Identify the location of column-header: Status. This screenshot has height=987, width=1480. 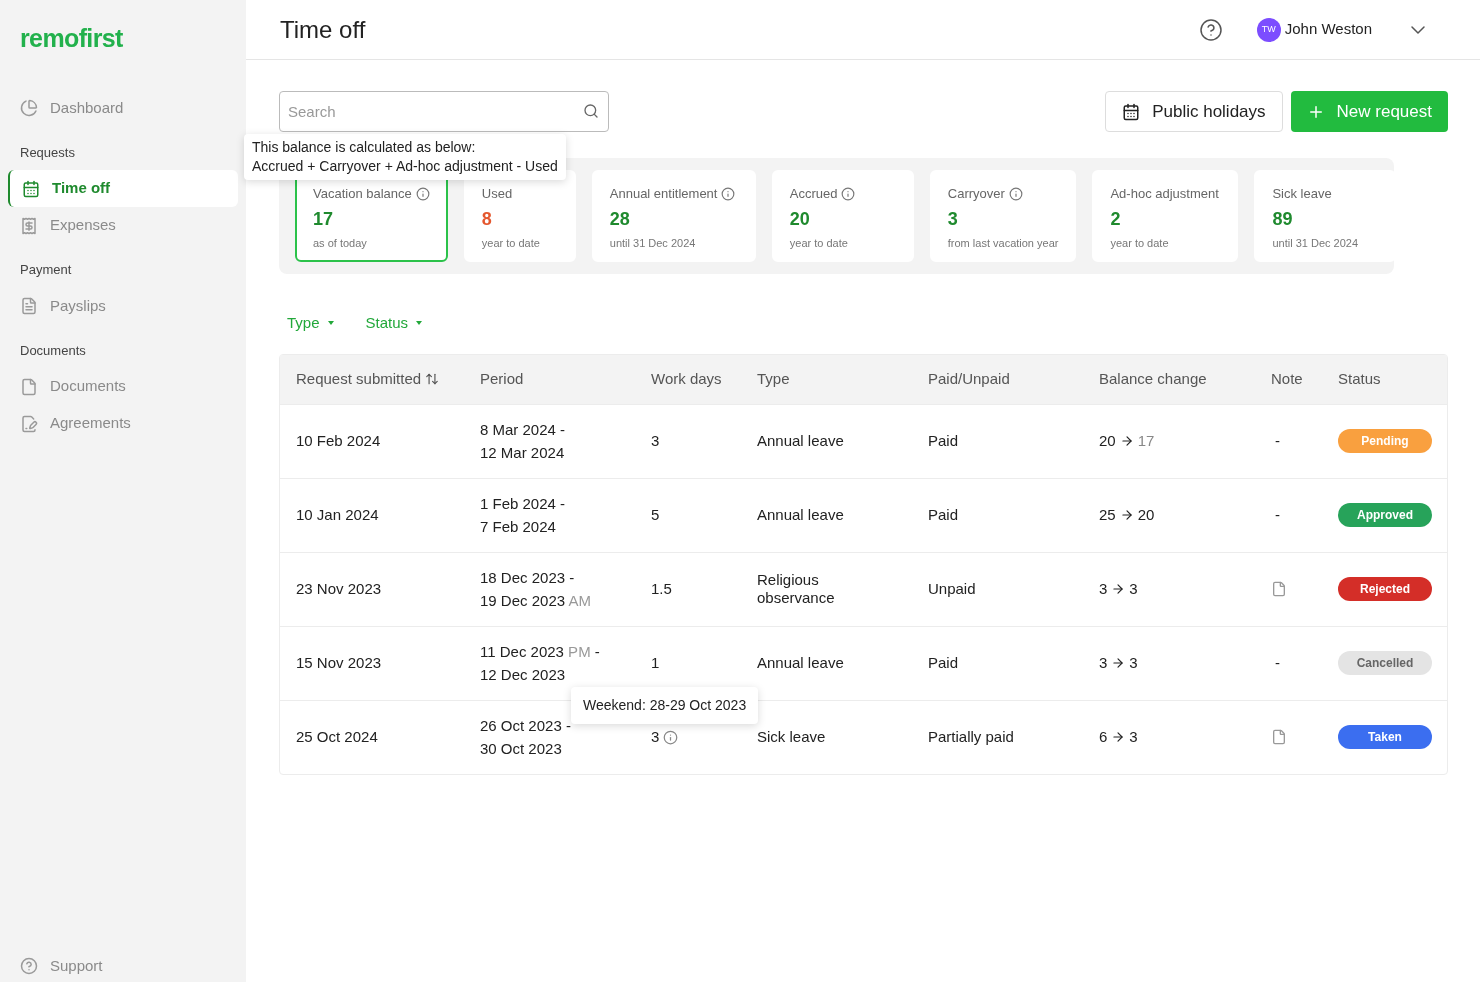
(1359, 378).